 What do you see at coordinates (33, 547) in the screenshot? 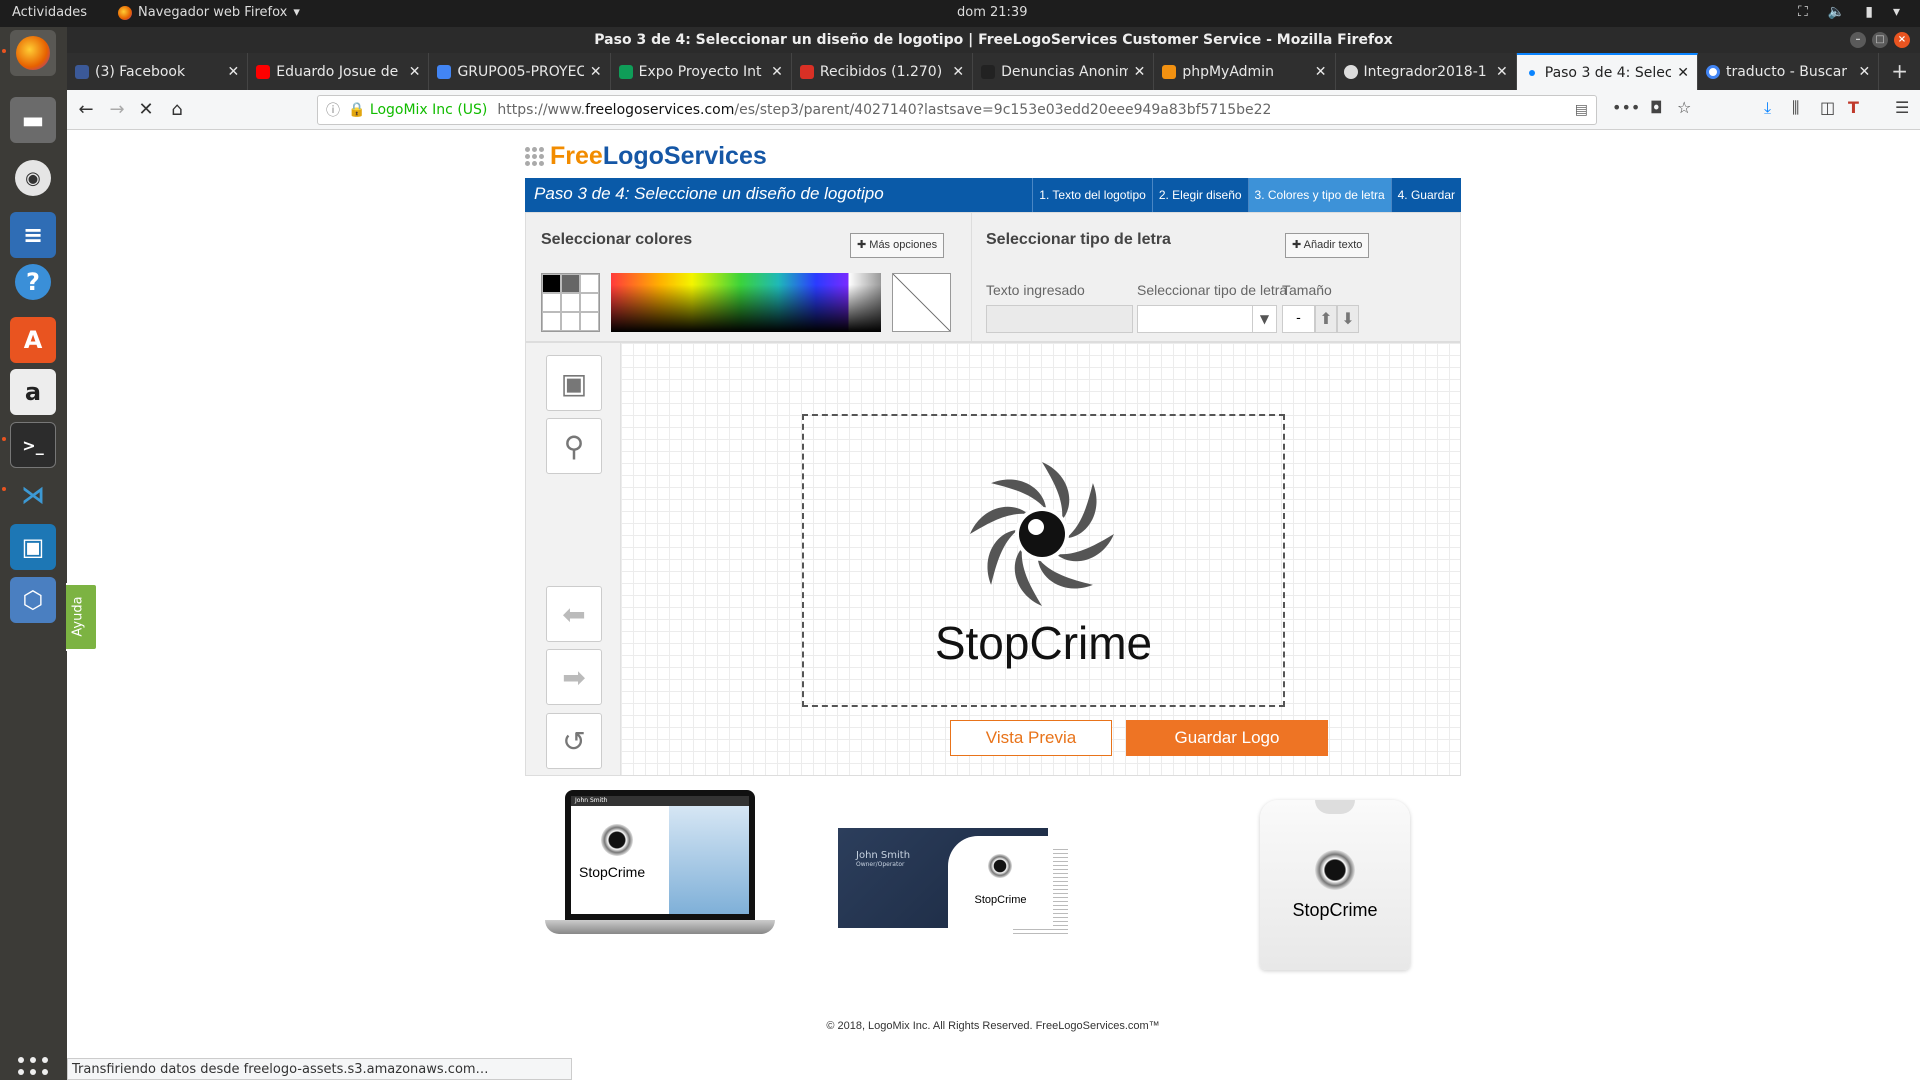
I see `virtualbox-window-launcher: ▣` at bounding box center [33, 547].